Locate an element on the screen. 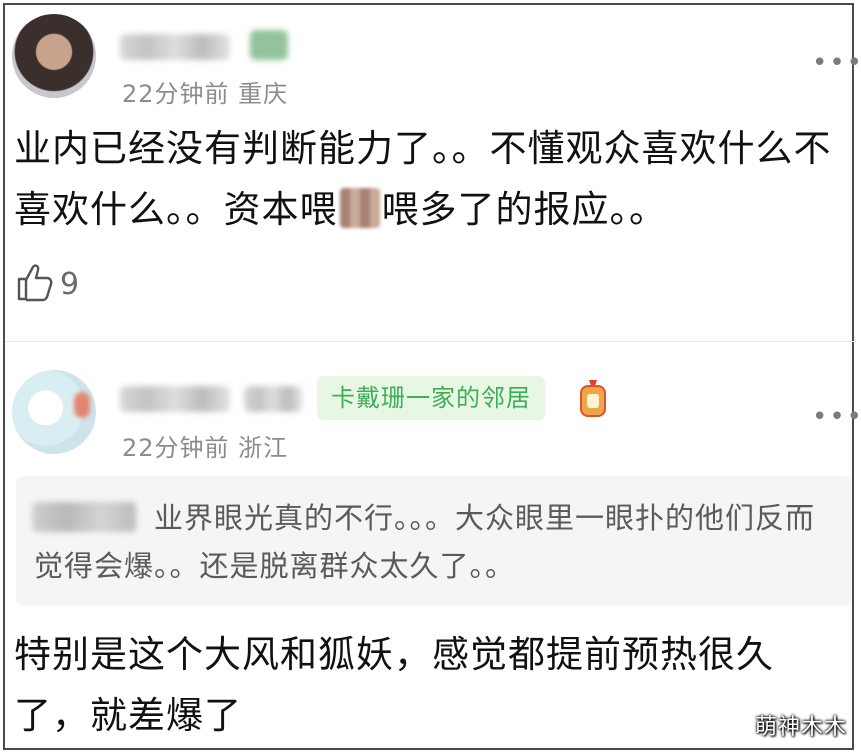 This screenshot has width=861, height=755. quoted-text: 业界眼光真的不行。。。大众眼里一眼扑的他们反而觉得会爆。。还是脱离群众太久了。。 is located at coordinates (425, 542).